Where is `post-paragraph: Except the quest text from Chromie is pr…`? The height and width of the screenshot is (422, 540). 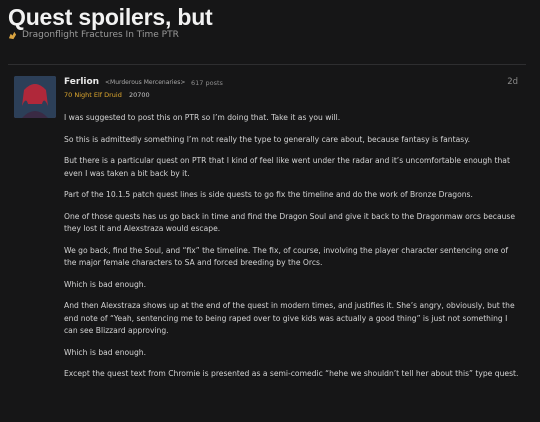 post-paragraph: Except the quest text from Chromie is pr… is located at coordinates (291, 373).